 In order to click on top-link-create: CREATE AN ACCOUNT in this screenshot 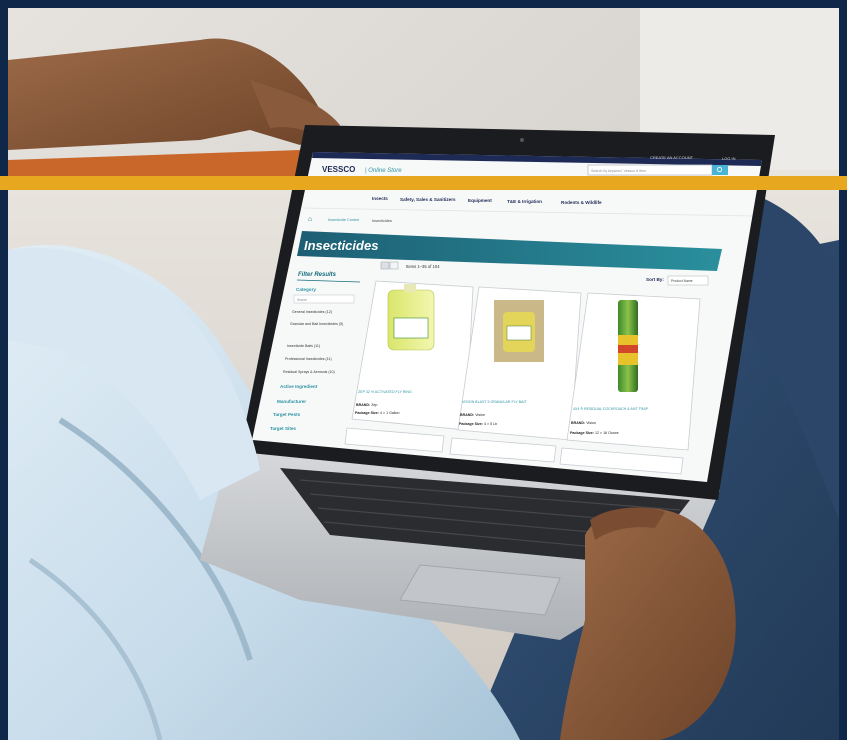, I will do `click(672, 157)`.